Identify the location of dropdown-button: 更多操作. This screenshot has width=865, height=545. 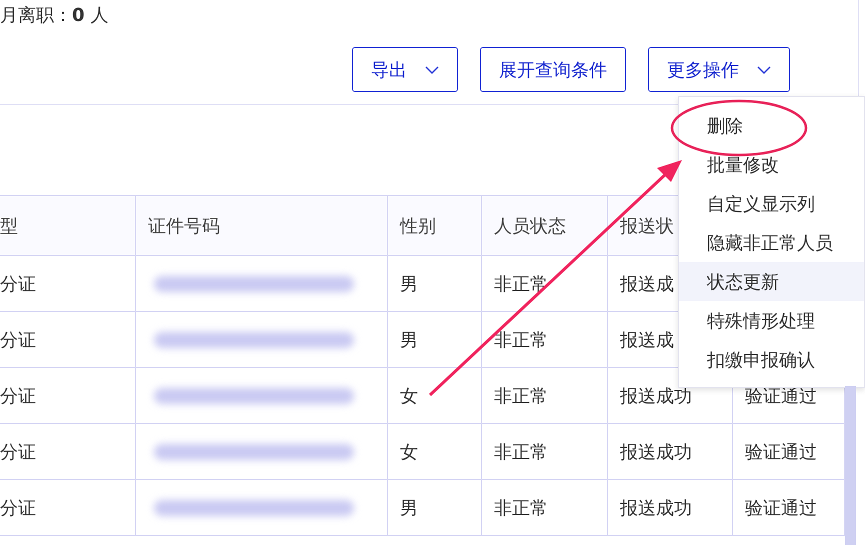
(719, 69).